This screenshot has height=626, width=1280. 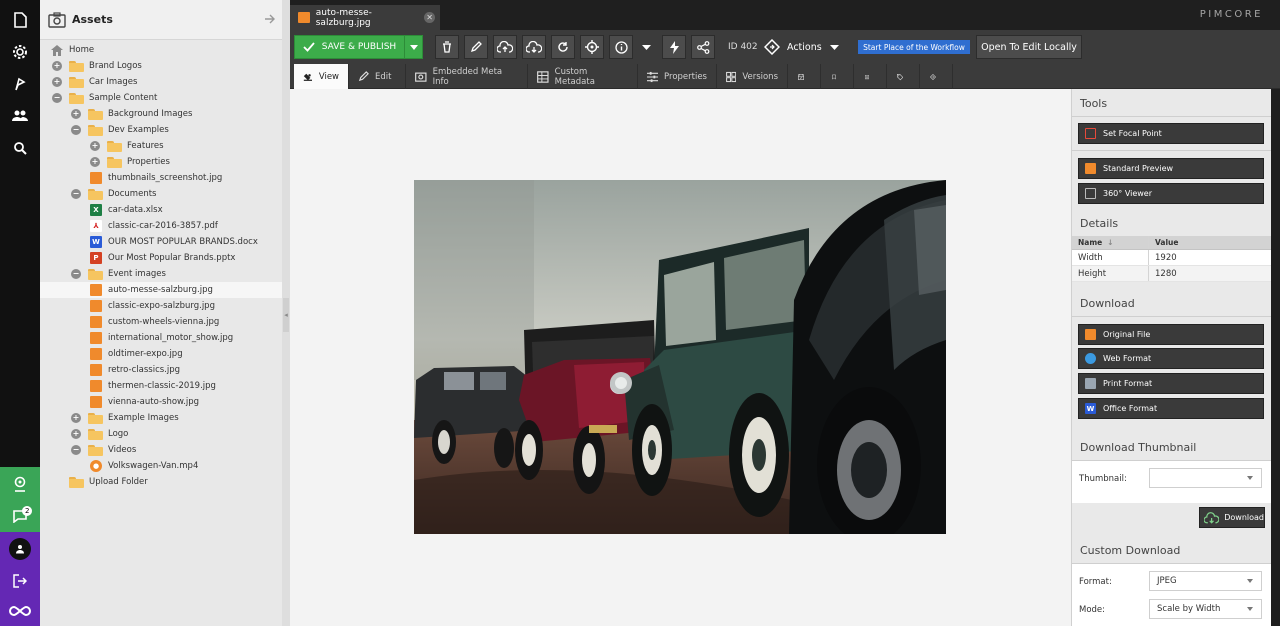 I want to click on tree-home-item: Home, so click(x=161, y=50).